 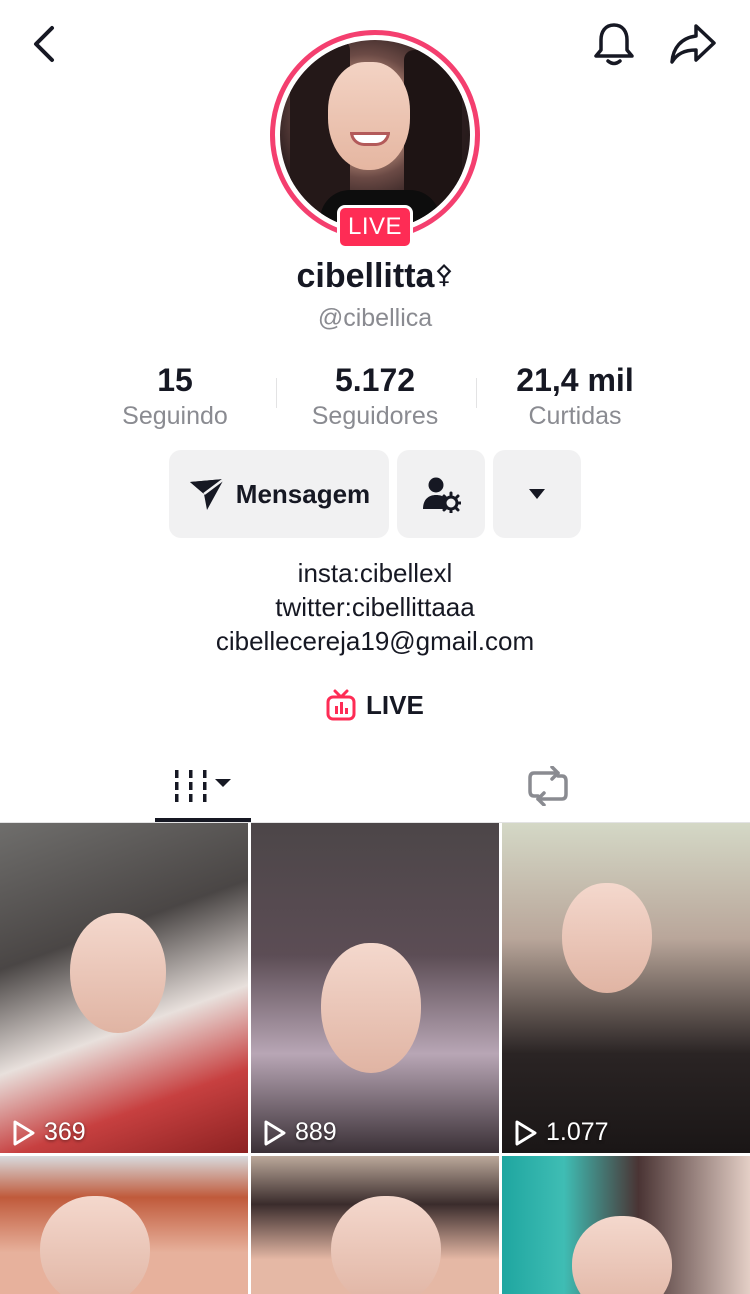 I want to click on friend-settings-button, so click(x=441, y=494).